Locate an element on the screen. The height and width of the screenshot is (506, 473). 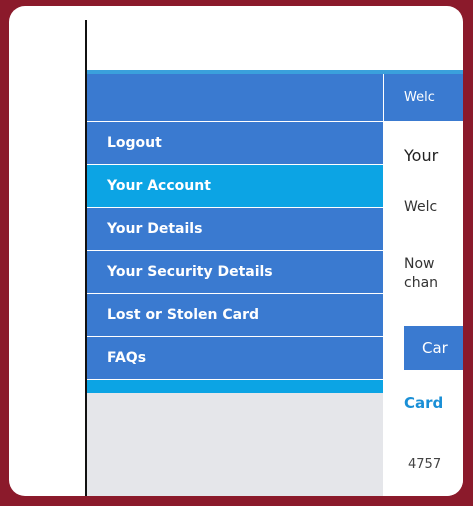
main-content: Welc Your Welc Now chan Car Card 4757 is located at coordinates (423, 285).